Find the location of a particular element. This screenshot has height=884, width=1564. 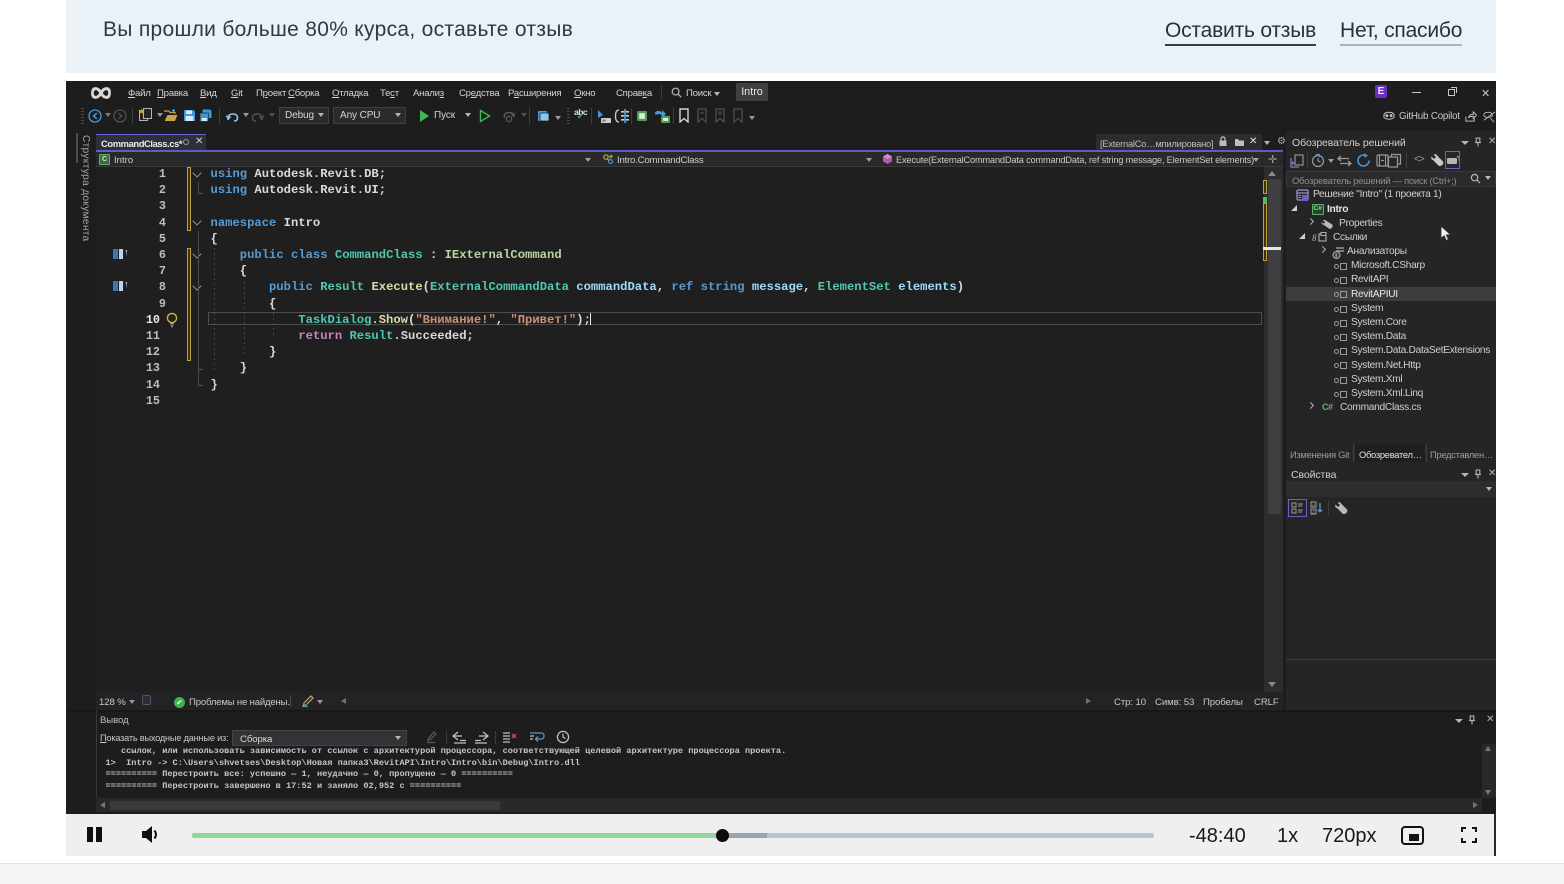

svg-text: Z is located at coordinates (1313, 511).